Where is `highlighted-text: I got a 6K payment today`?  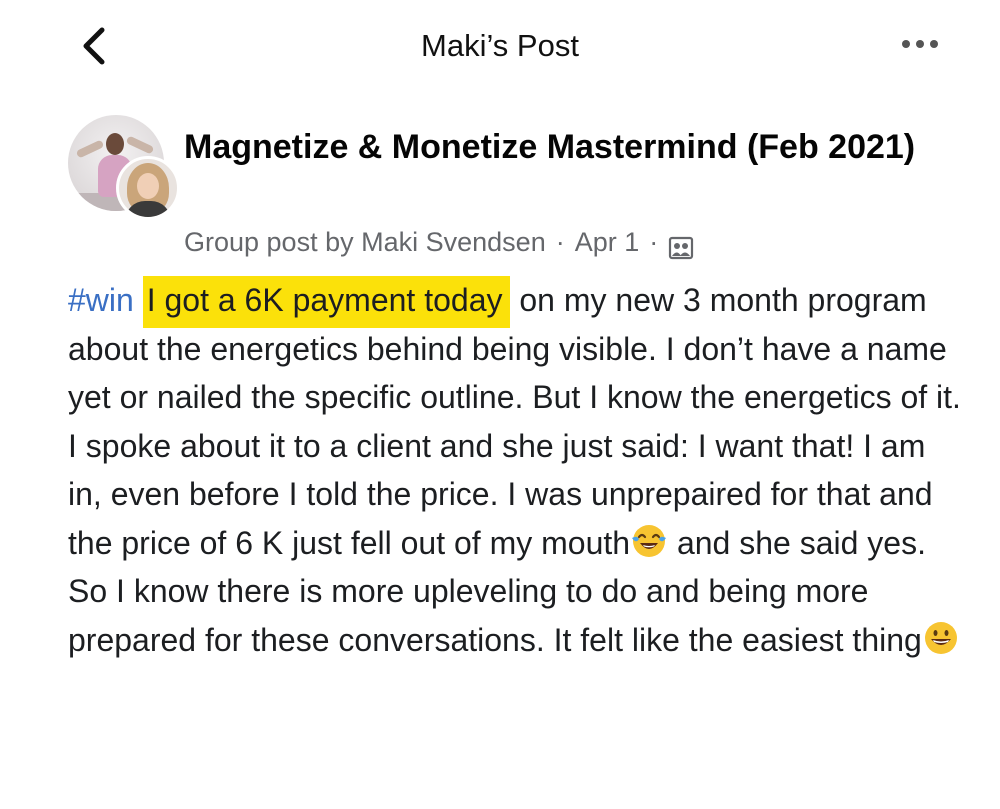
highlighted-text: I got a 6K payment today is located at coordinates (326, 302).